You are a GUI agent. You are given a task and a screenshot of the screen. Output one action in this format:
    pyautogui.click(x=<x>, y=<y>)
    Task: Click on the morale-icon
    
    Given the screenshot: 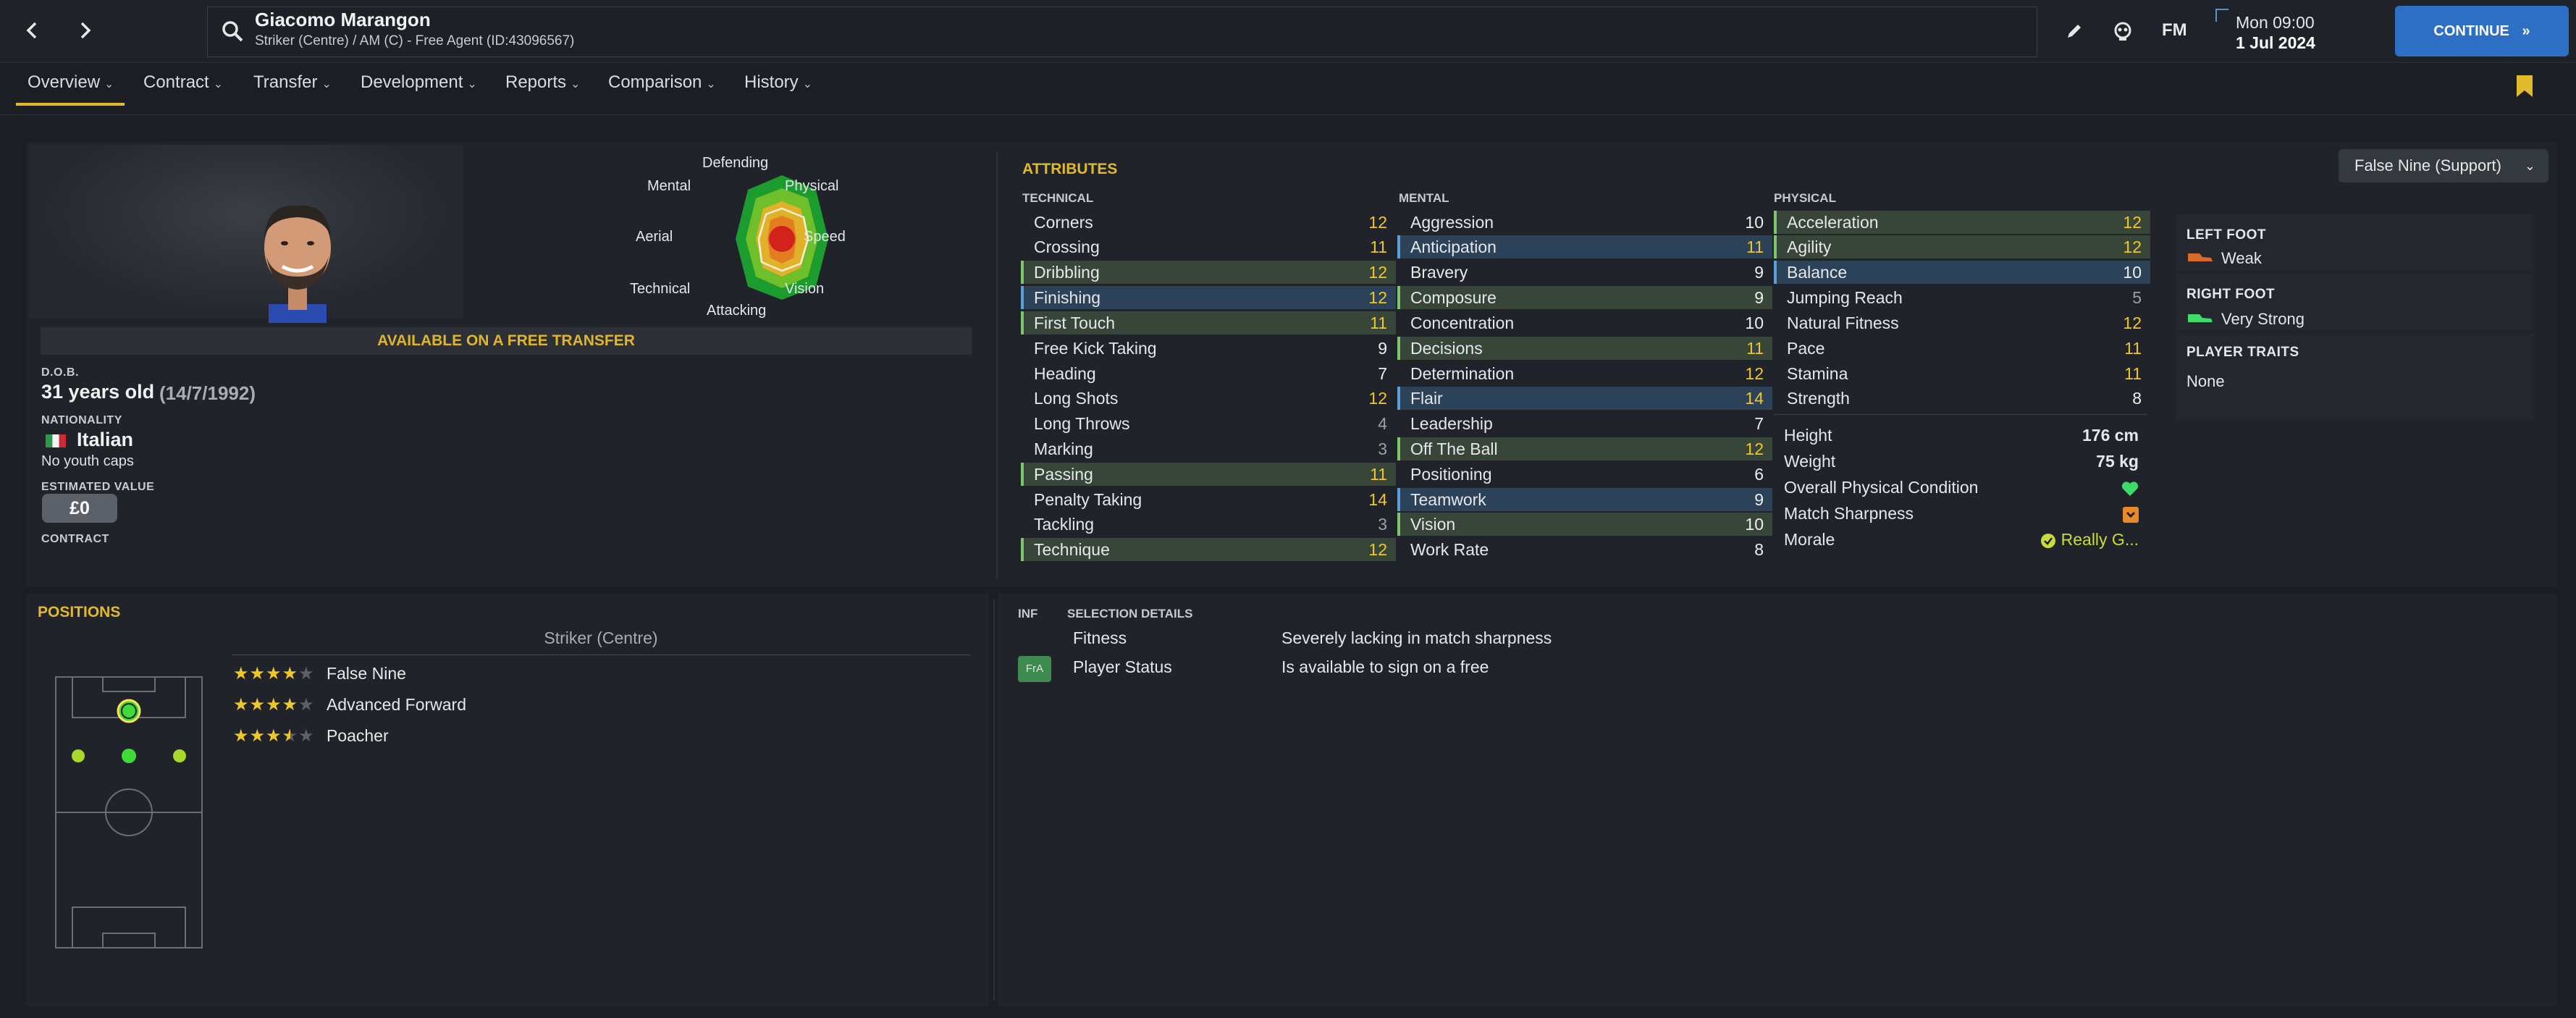 What is the action you would take?
    pyautogui.click(x=2048, y=539)
    